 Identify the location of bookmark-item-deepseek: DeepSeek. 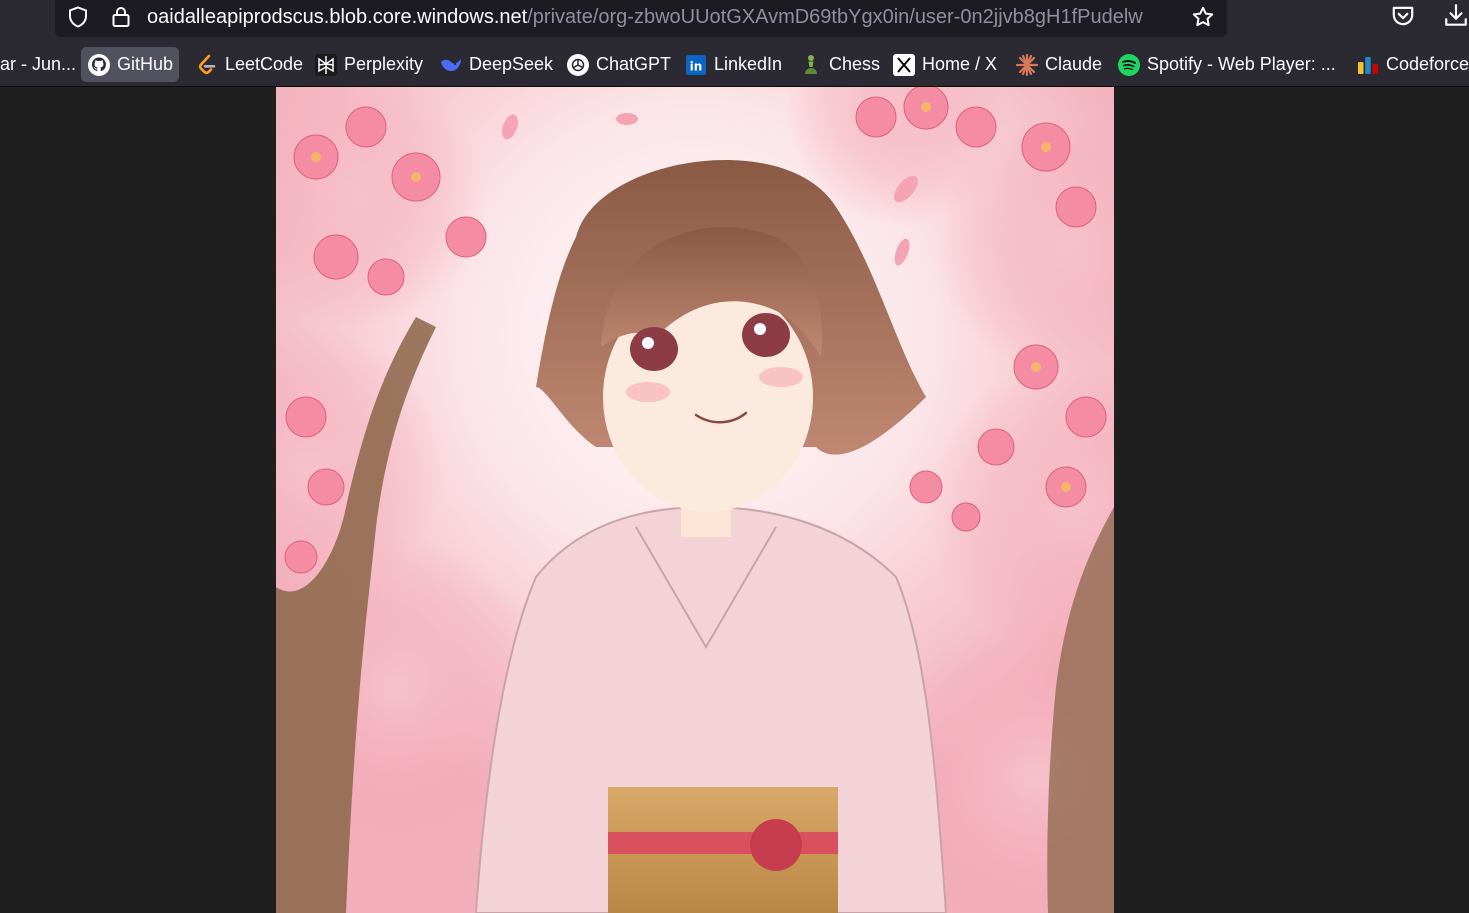
(496, 64).